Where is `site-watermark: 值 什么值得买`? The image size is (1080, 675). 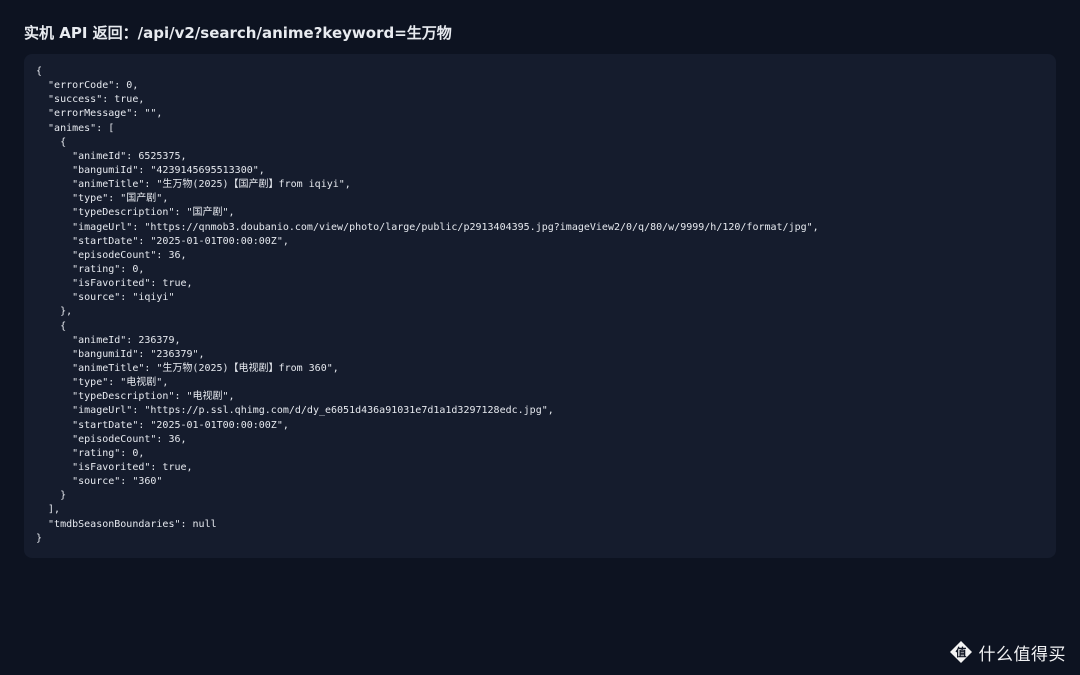 site-watermark: 值 什么值得买 is located at coordinates (1008, 652).